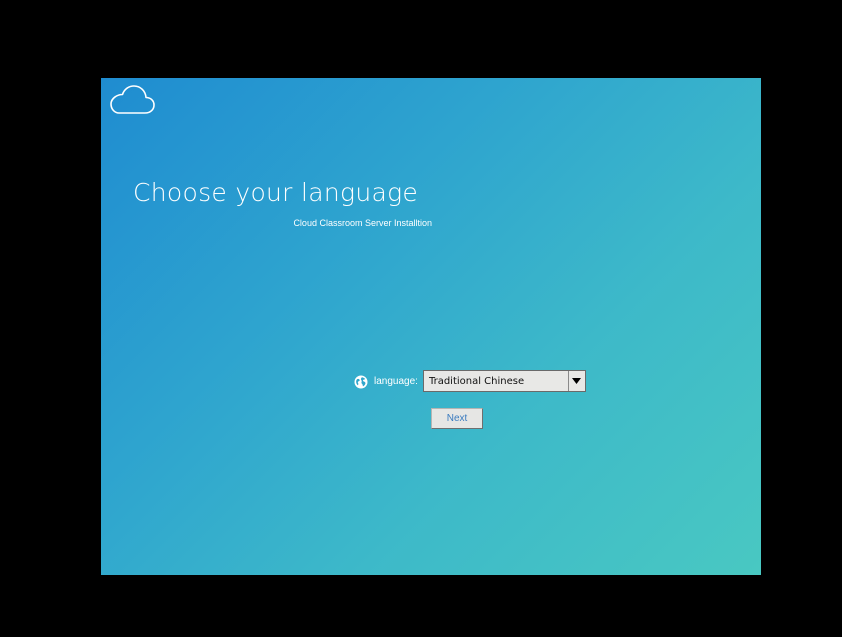  I want to click on page-title: Choose your language, so click(276, 192).